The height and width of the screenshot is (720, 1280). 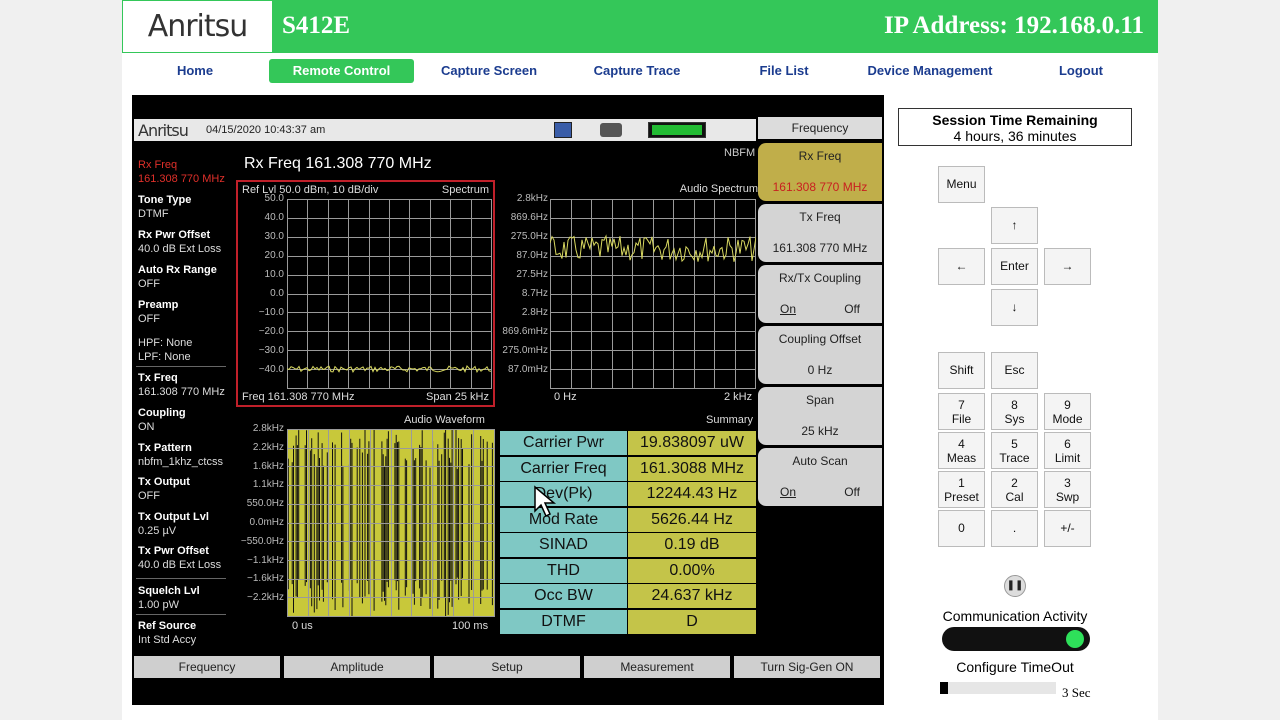 What do you see at coordinates (961, 489) in the screenshot?
I see `key-1-preset: 1 Preset` at bounding box center [961, 489].